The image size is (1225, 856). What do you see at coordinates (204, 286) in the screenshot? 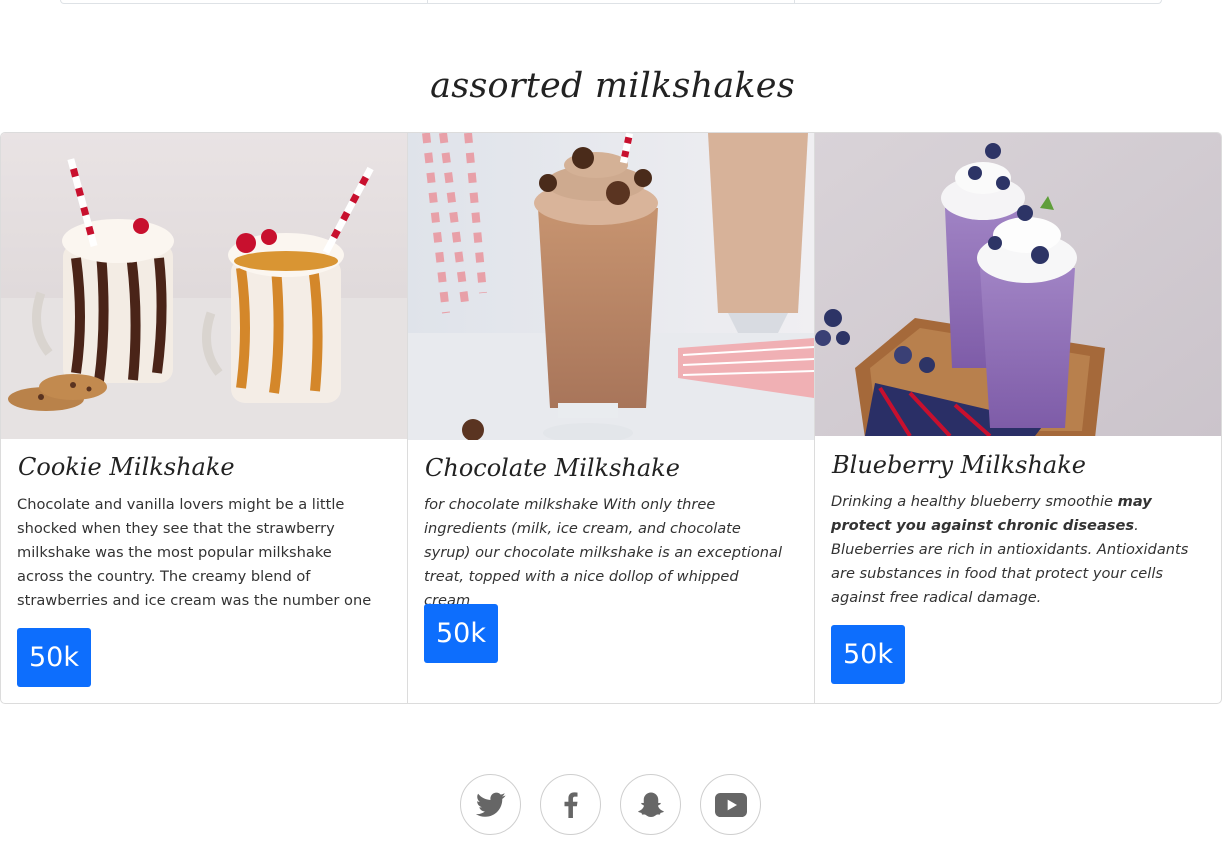
I see `cookie-milkshake-photo` at bounding box center [204, 286].